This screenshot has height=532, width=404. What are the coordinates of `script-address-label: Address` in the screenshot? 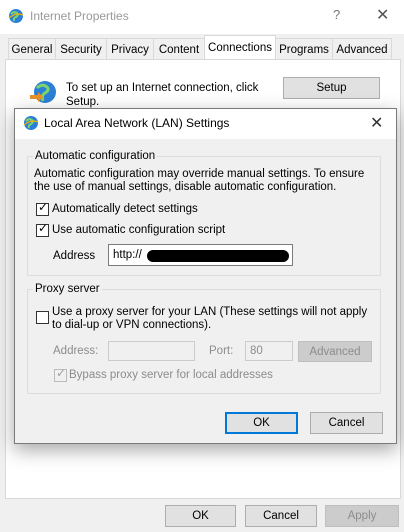 It's located at (74, 256).